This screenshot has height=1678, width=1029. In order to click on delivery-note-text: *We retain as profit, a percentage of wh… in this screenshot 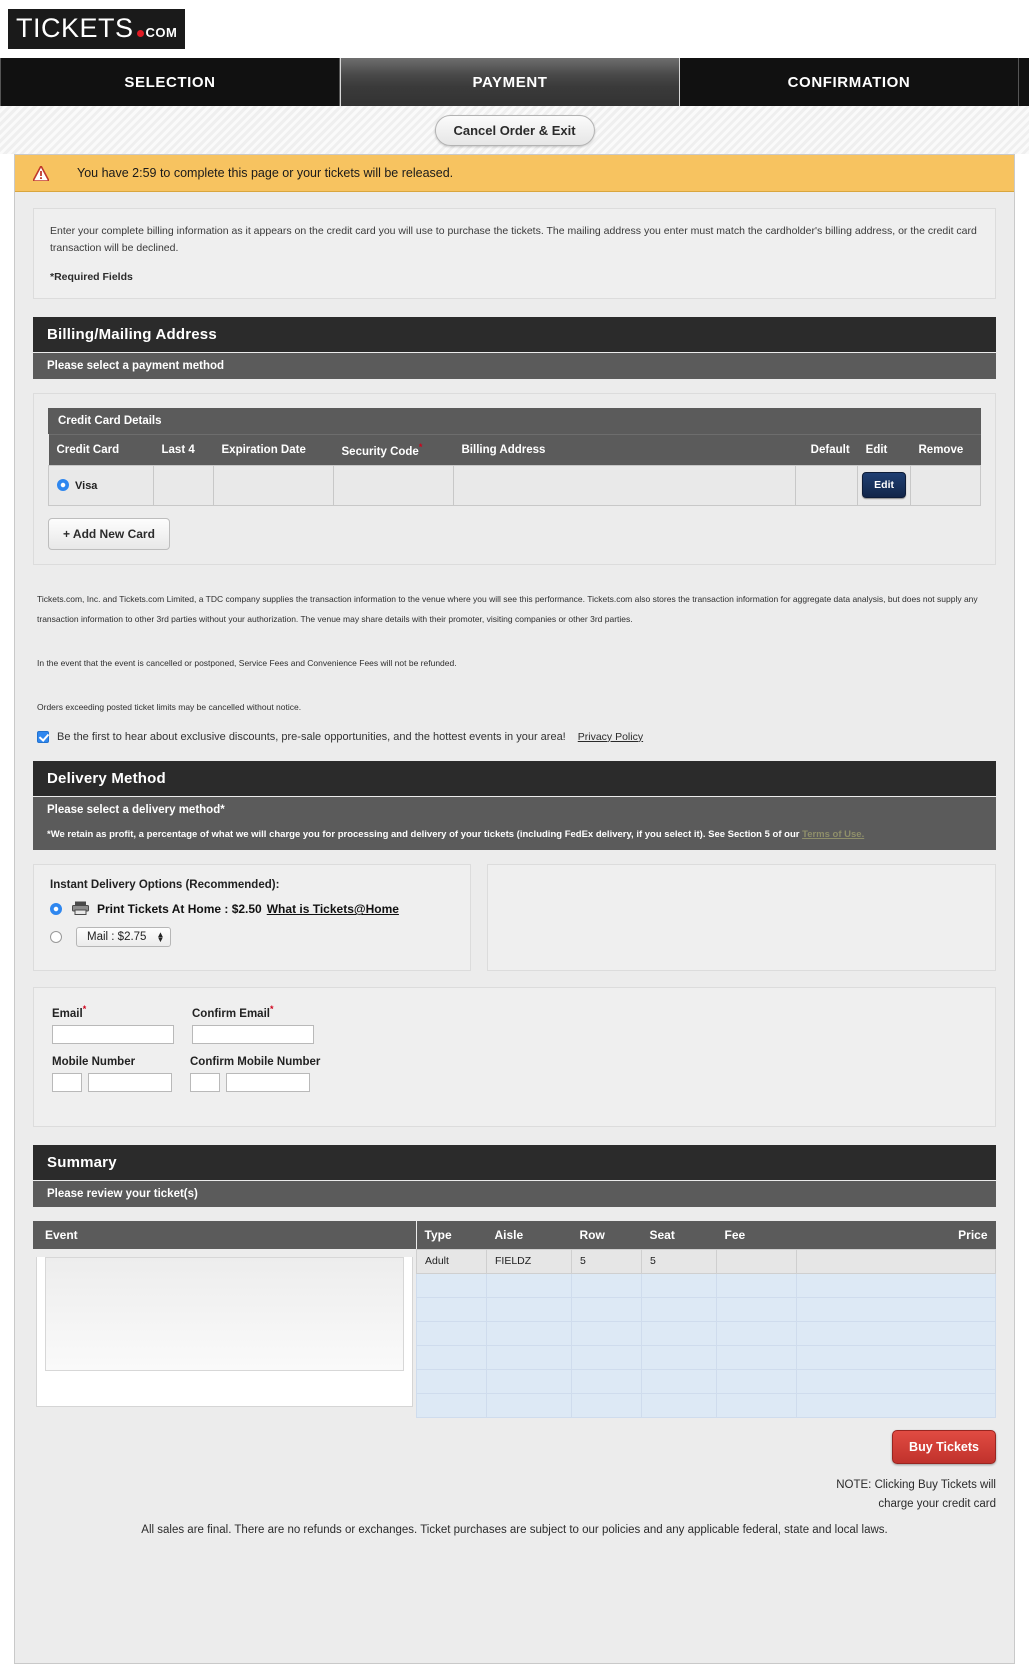, I will do `click(423, 834)`.